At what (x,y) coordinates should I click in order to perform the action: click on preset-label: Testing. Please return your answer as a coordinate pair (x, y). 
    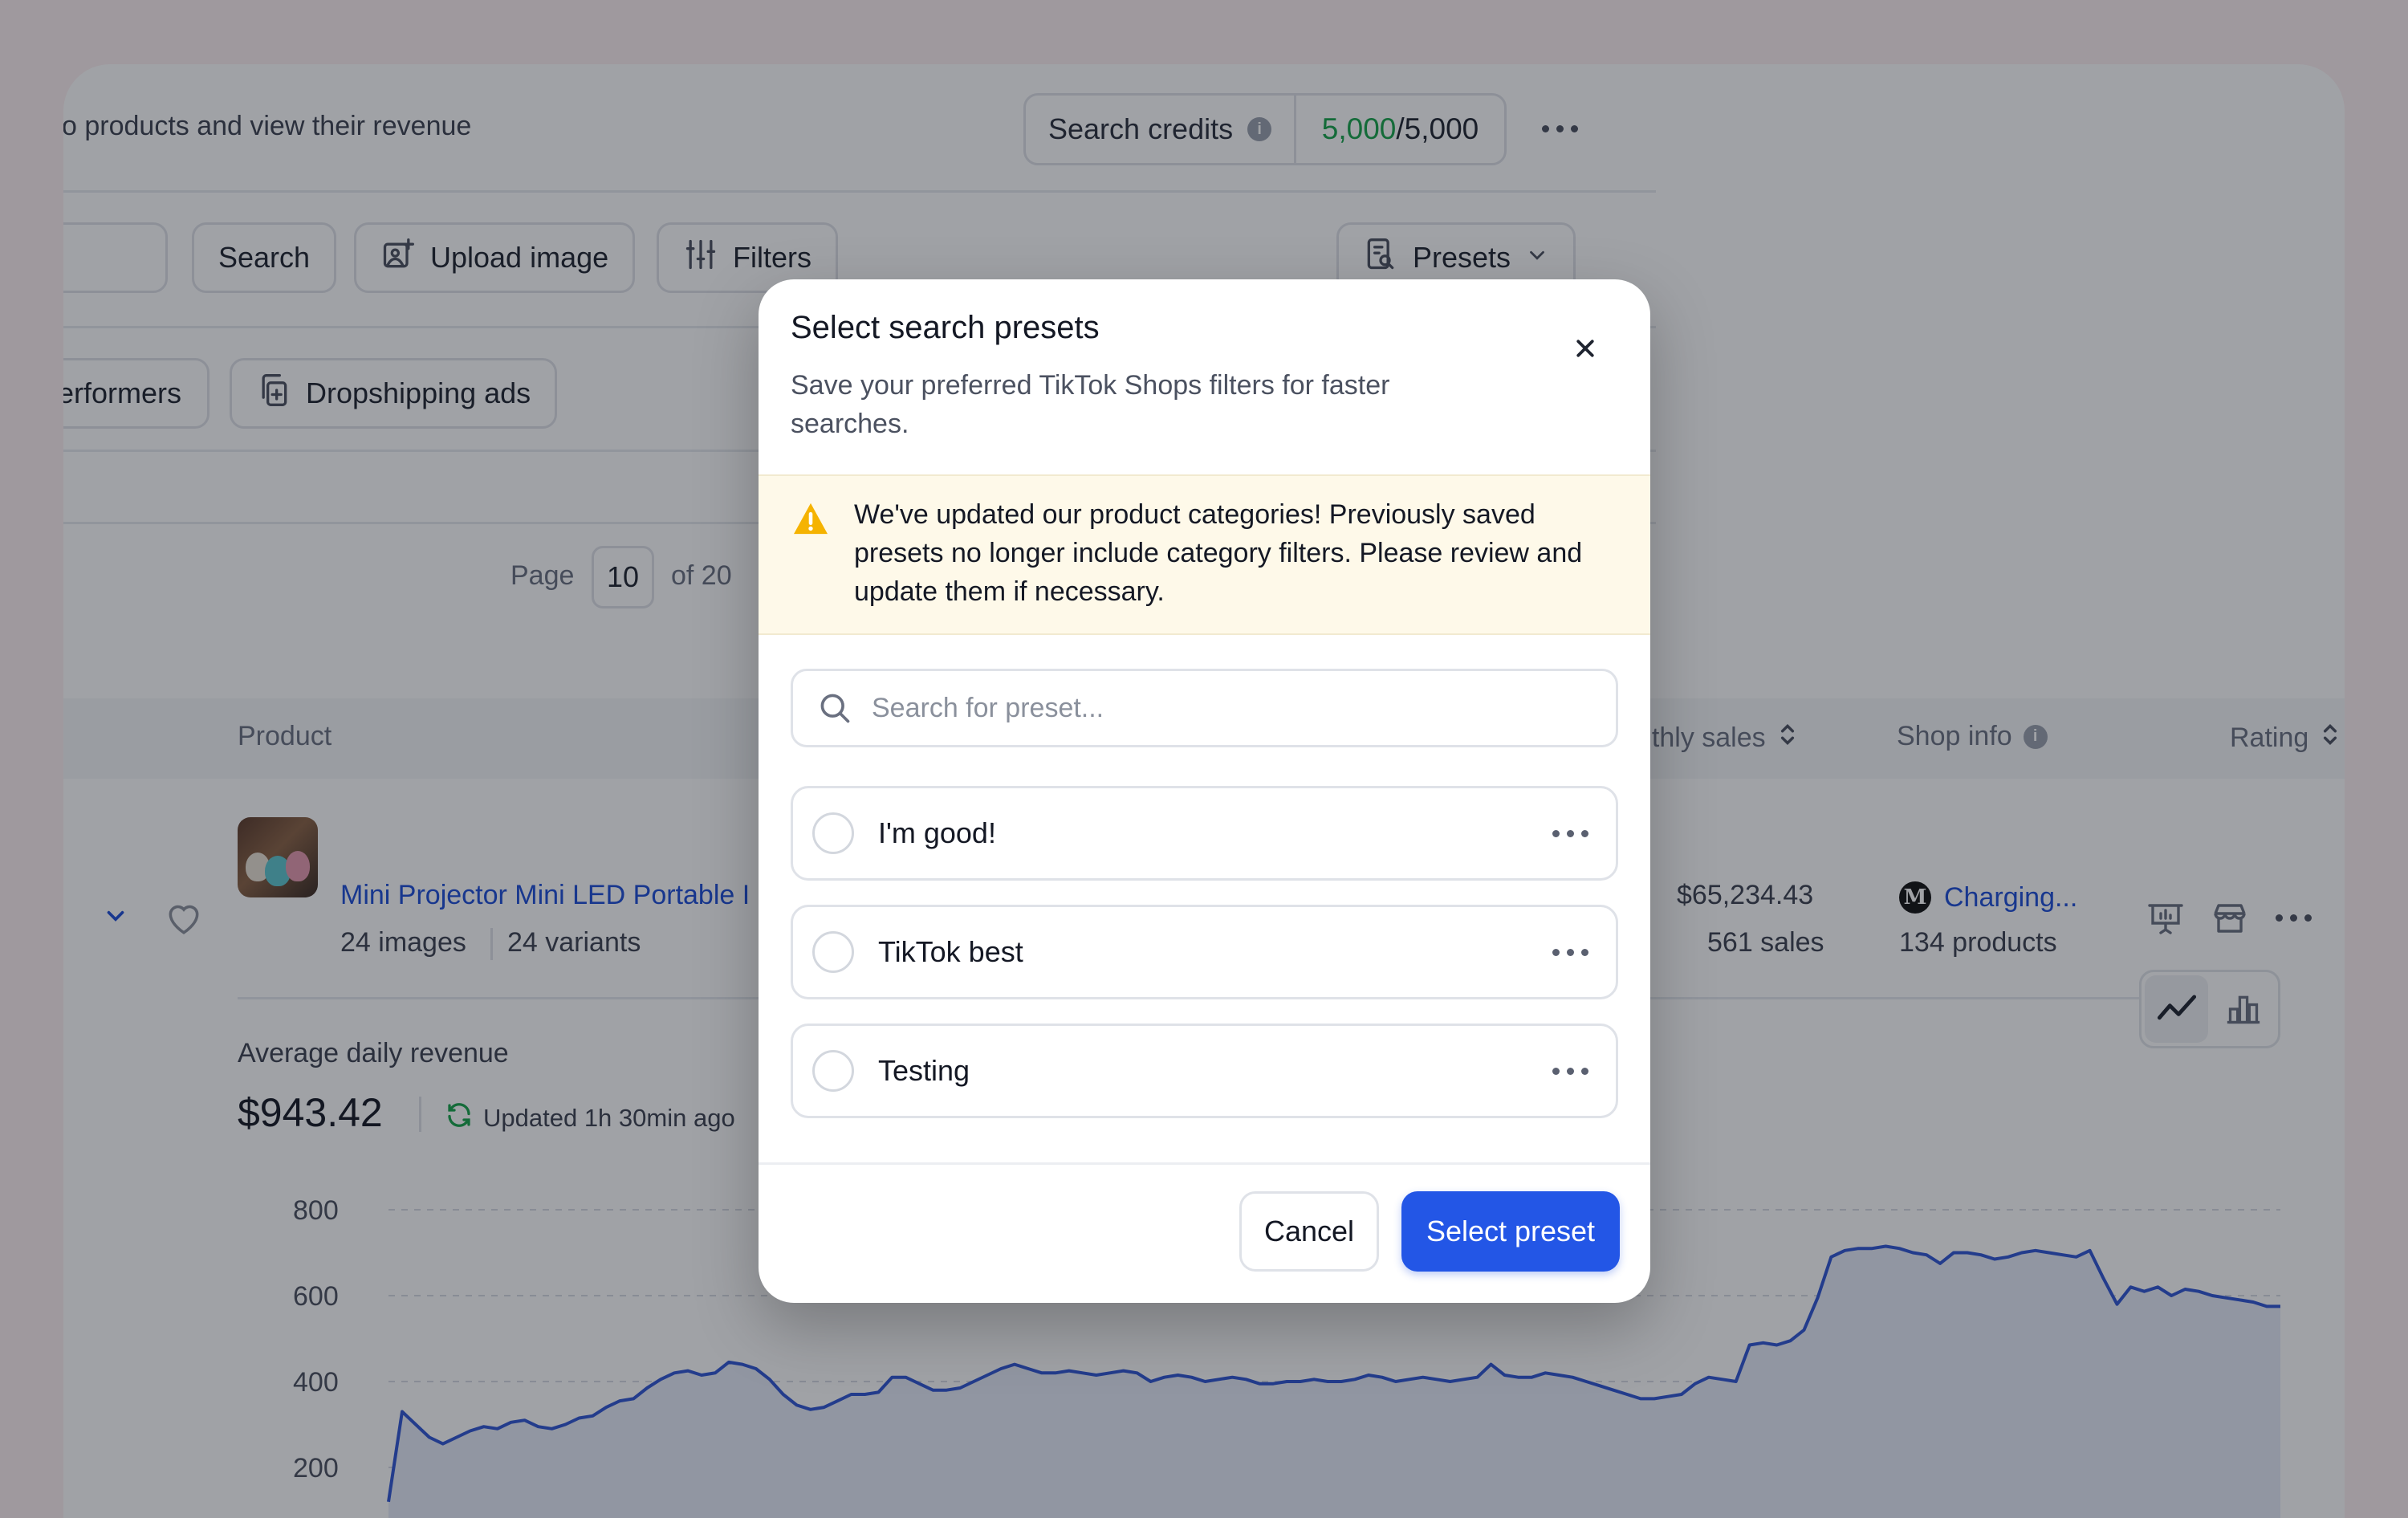
    Looking at the image, I should click on (924, 1071).